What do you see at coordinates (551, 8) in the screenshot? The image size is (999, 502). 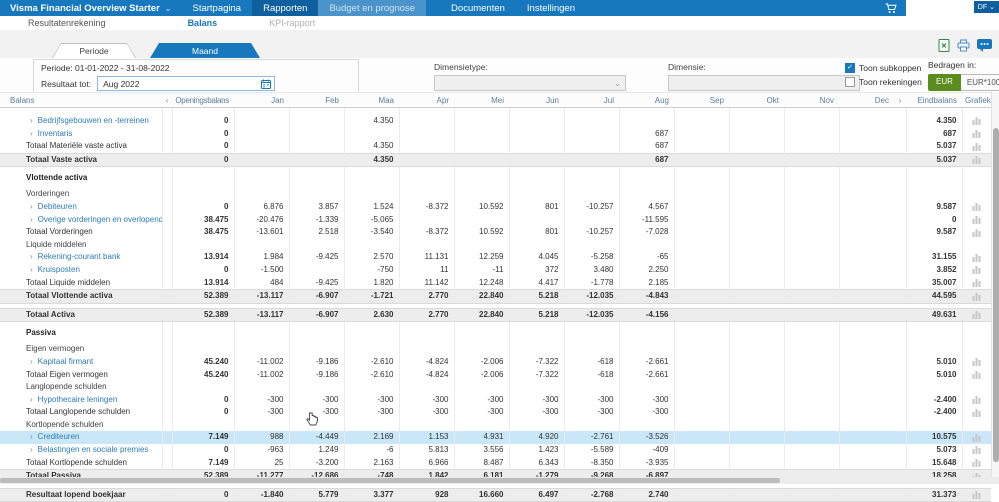 I see `nav-instellingen: Instellingen` at bounding box center [551, 8].